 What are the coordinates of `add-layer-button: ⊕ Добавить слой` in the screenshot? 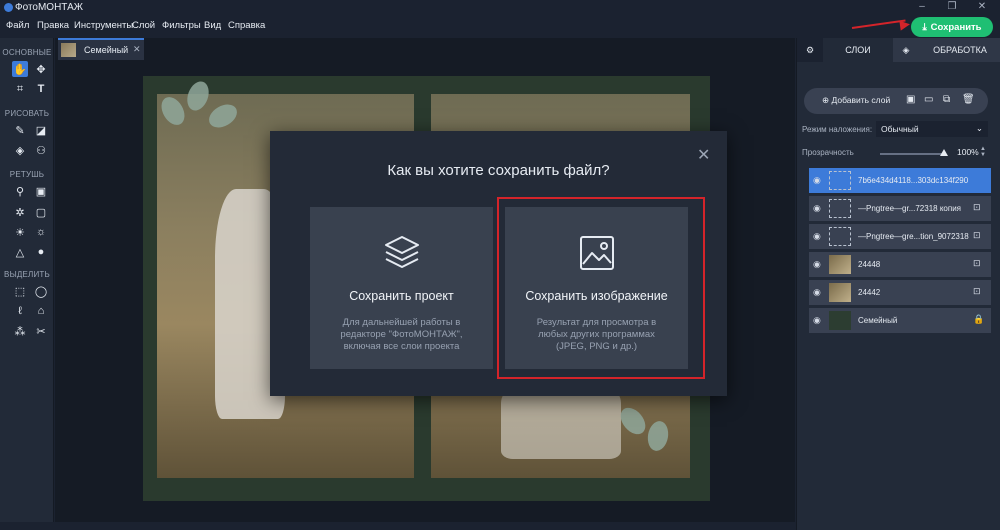 It's located at (856, 100).